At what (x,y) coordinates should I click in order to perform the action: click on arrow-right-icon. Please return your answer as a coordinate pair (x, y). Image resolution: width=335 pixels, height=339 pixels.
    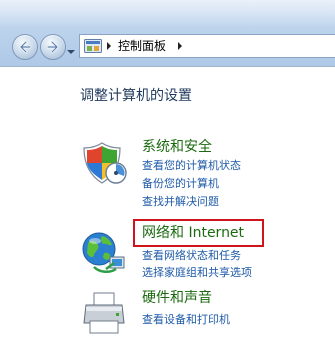
    Looking at the image, I should click on (52, 47).